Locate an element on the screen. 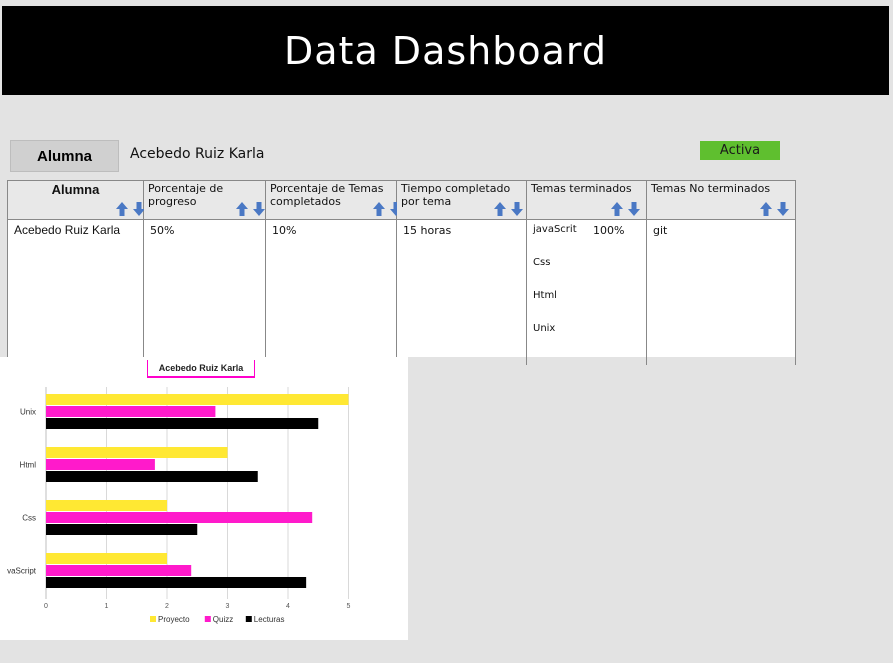 The height and width of the screenshot is (663, 893). cell-progreso: 50% is located at coordinates (204, 292).